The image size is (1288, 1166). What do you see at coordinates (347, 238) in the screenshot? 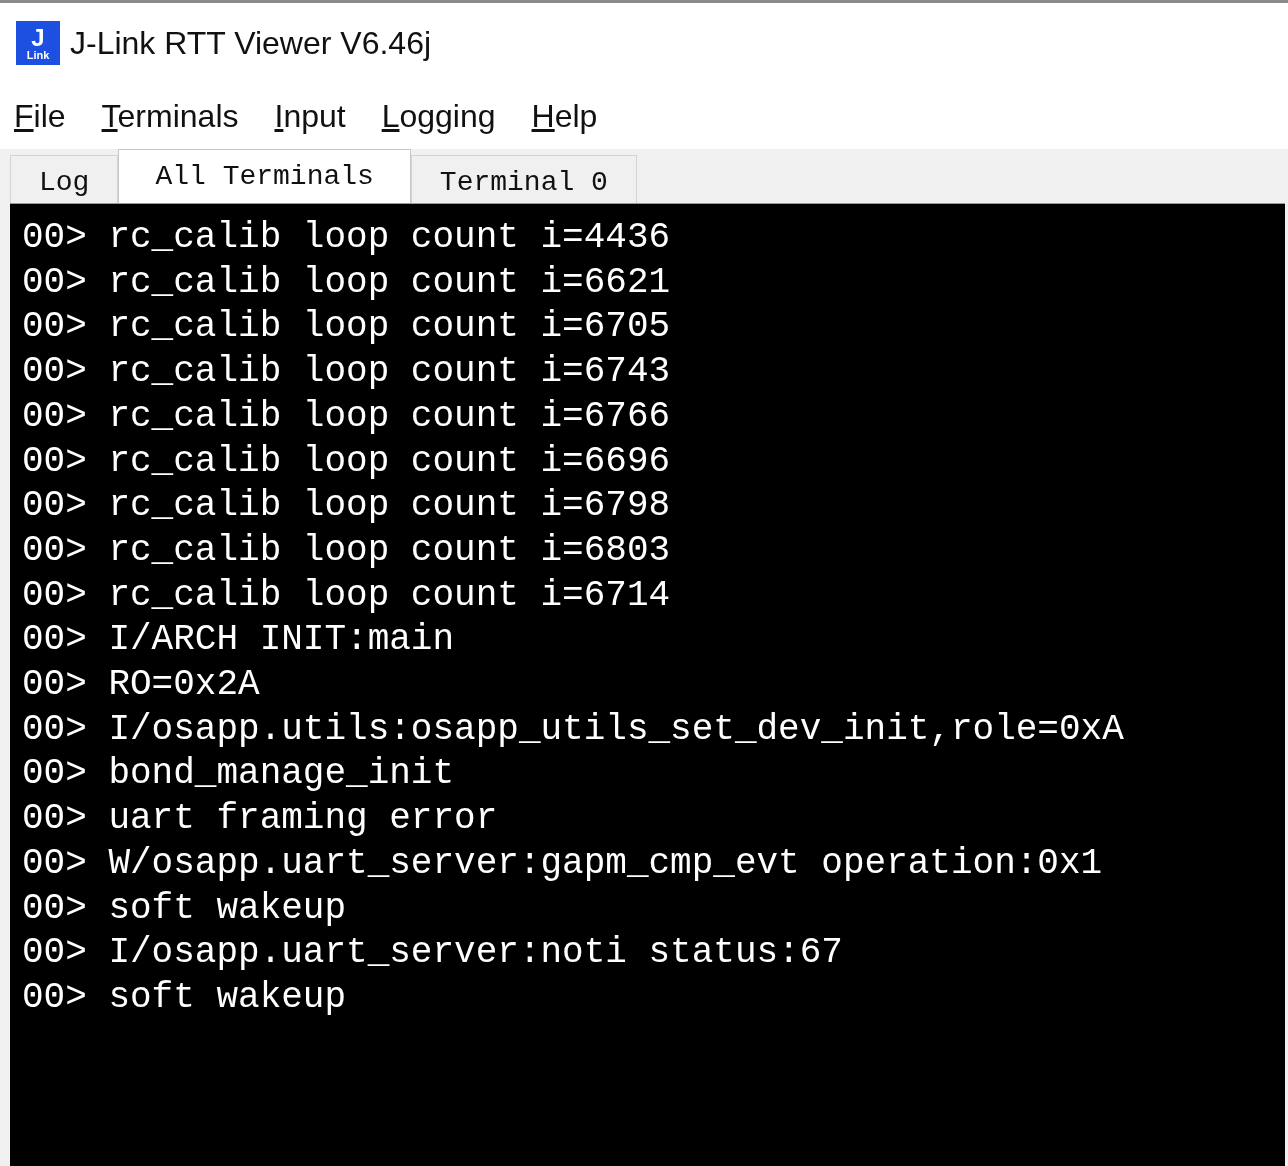
I see `log-line: 00> rc_calib loop count i=4436` at bounding box center [347, 238].